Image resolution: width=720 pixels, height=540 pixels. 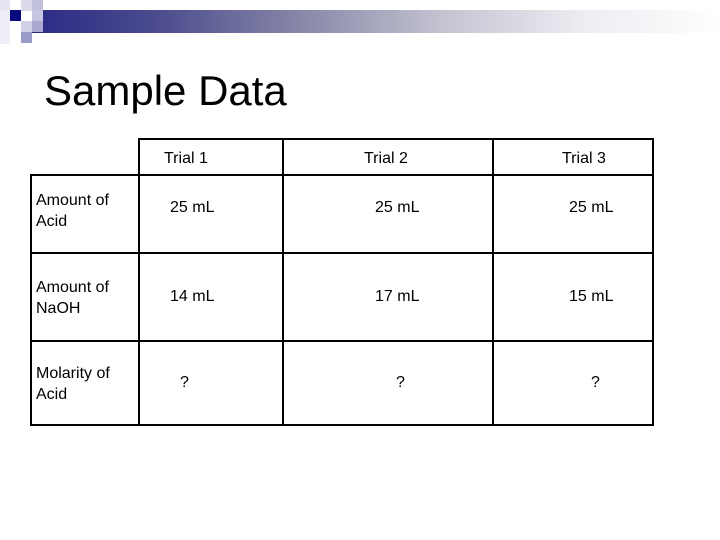 What do you see at coordinates (192, 296) in the screenshot?
I see `table-cell: 14 mL` at bounding box center [192, 296].